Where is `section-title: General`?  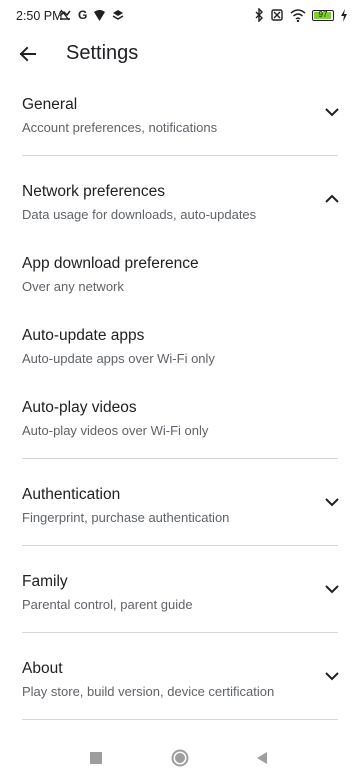 section-title: General is located at coordinates (50, 104).